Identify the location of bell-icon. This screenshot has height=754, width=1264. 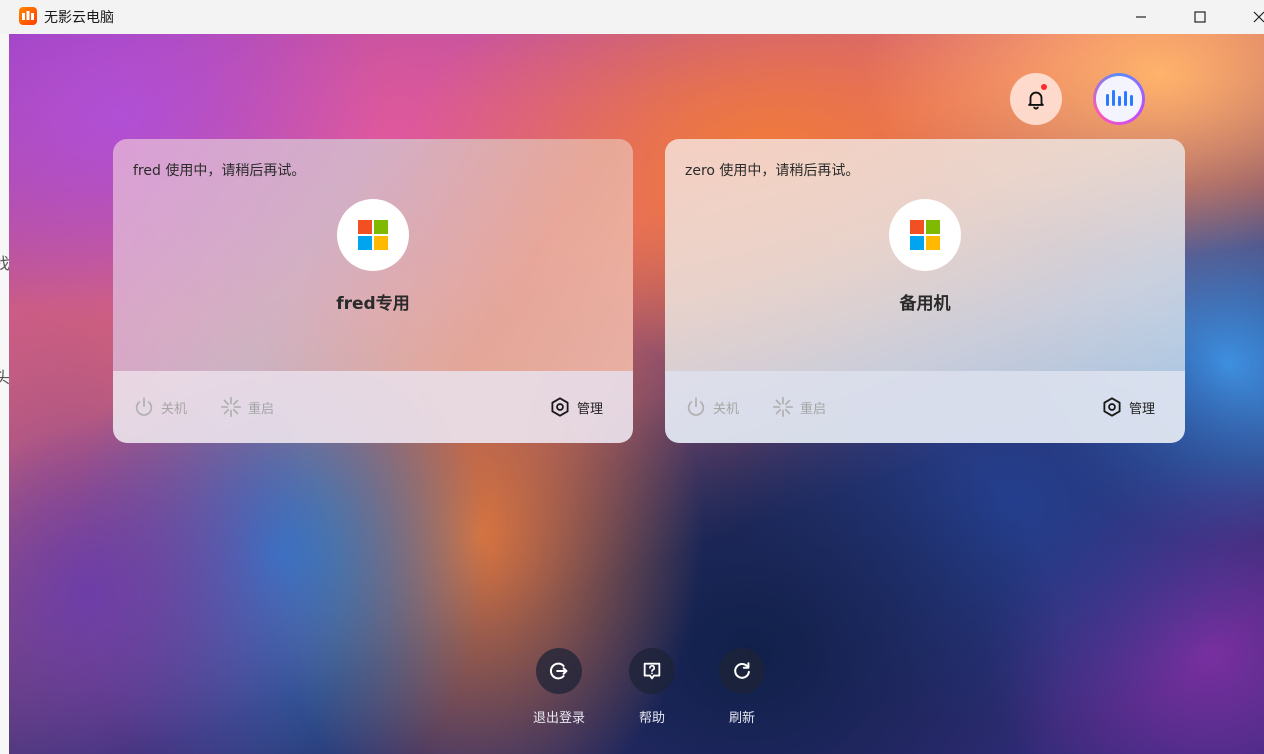
(1036, 100).